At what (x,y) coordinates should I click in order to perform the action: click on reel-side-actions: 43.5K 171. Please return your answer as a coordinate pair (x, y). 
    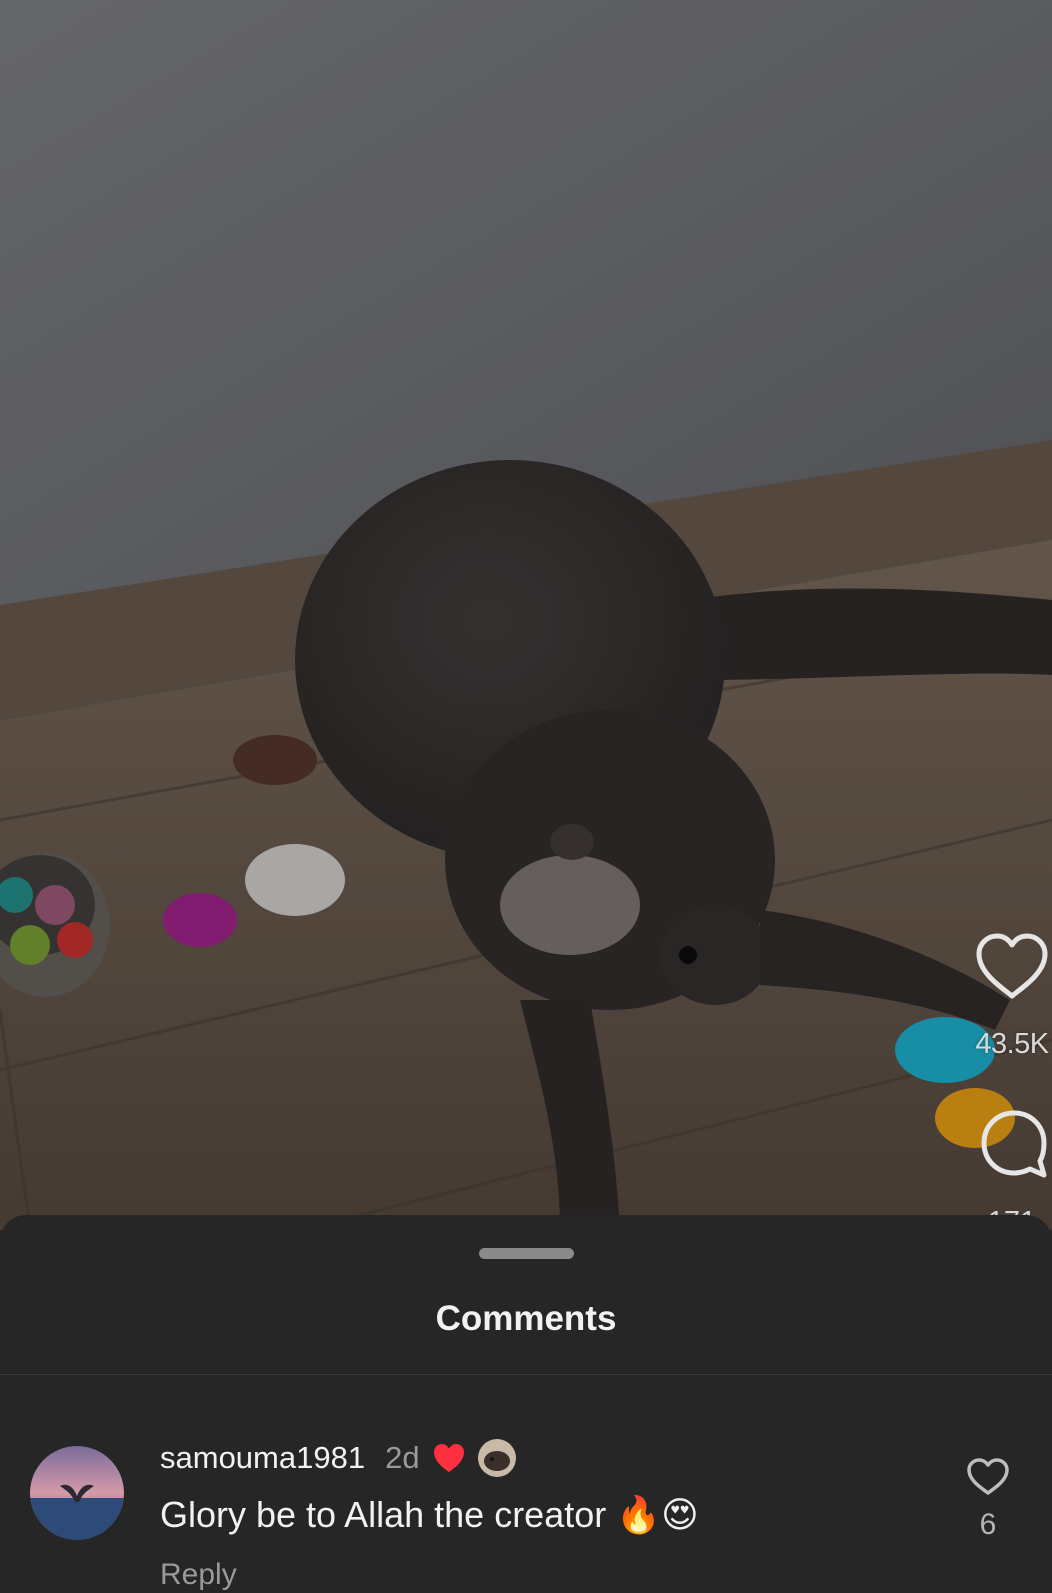
    Looking at the image, I should click on (992, 615).